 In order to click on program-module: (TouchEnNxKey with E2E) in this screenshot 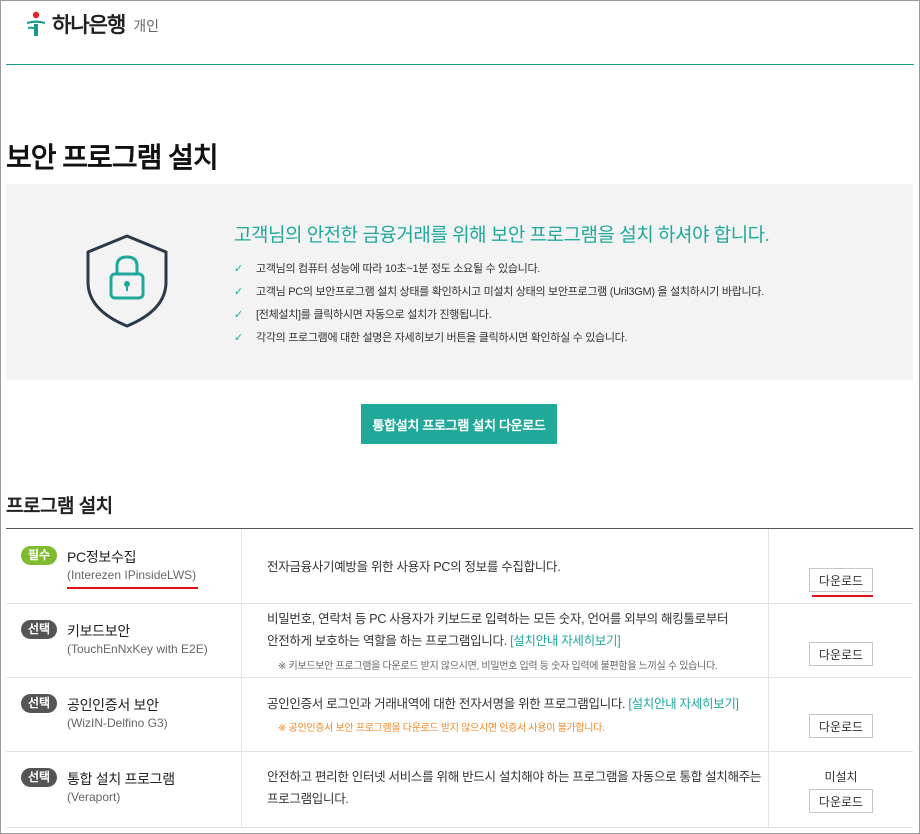, I will do `click(137, 649)`.